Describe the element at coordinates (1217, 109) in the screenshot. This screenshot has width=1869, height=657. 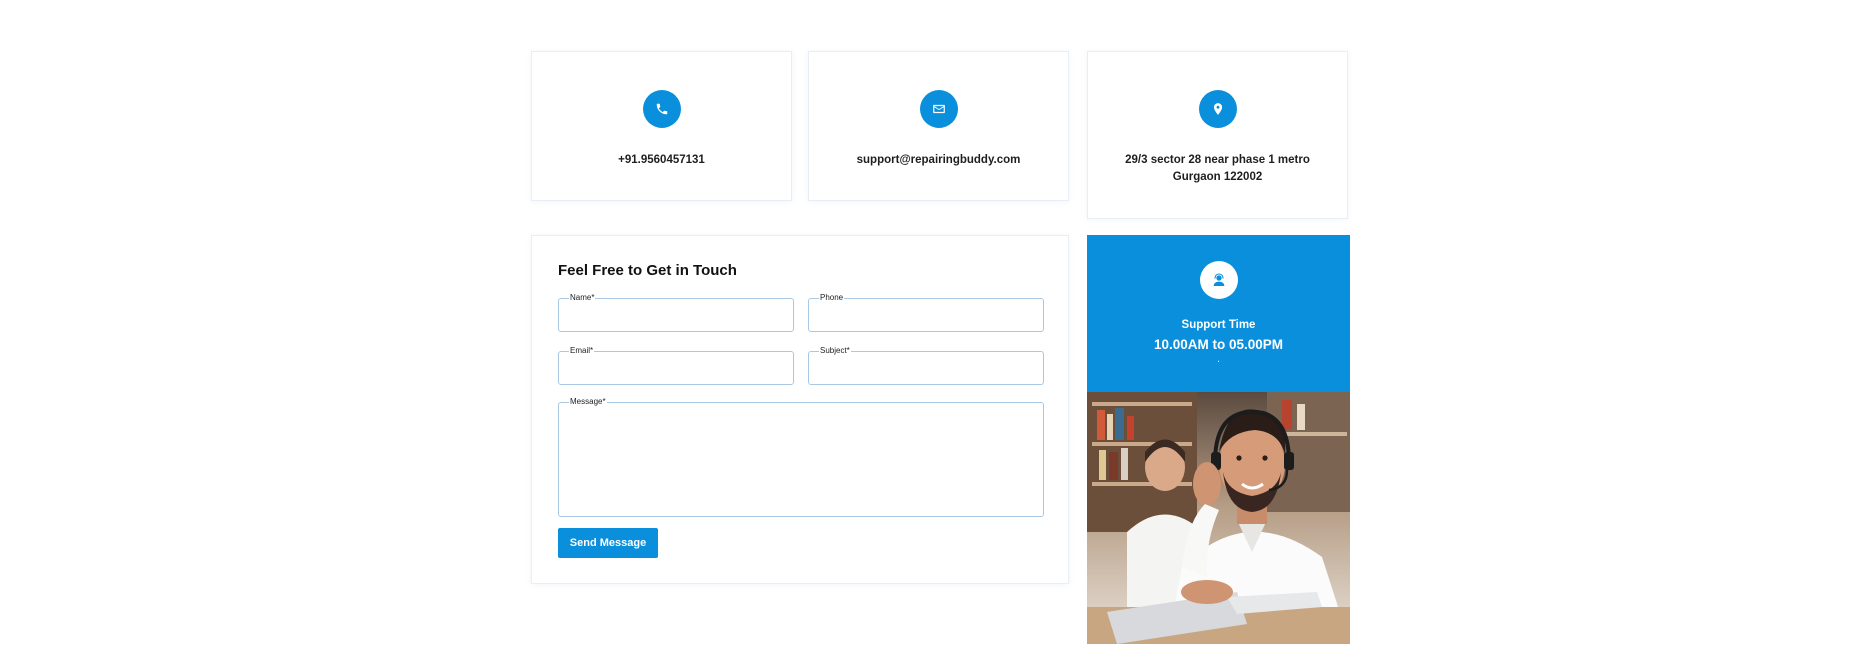
I see `location-pin-icon` at that location.